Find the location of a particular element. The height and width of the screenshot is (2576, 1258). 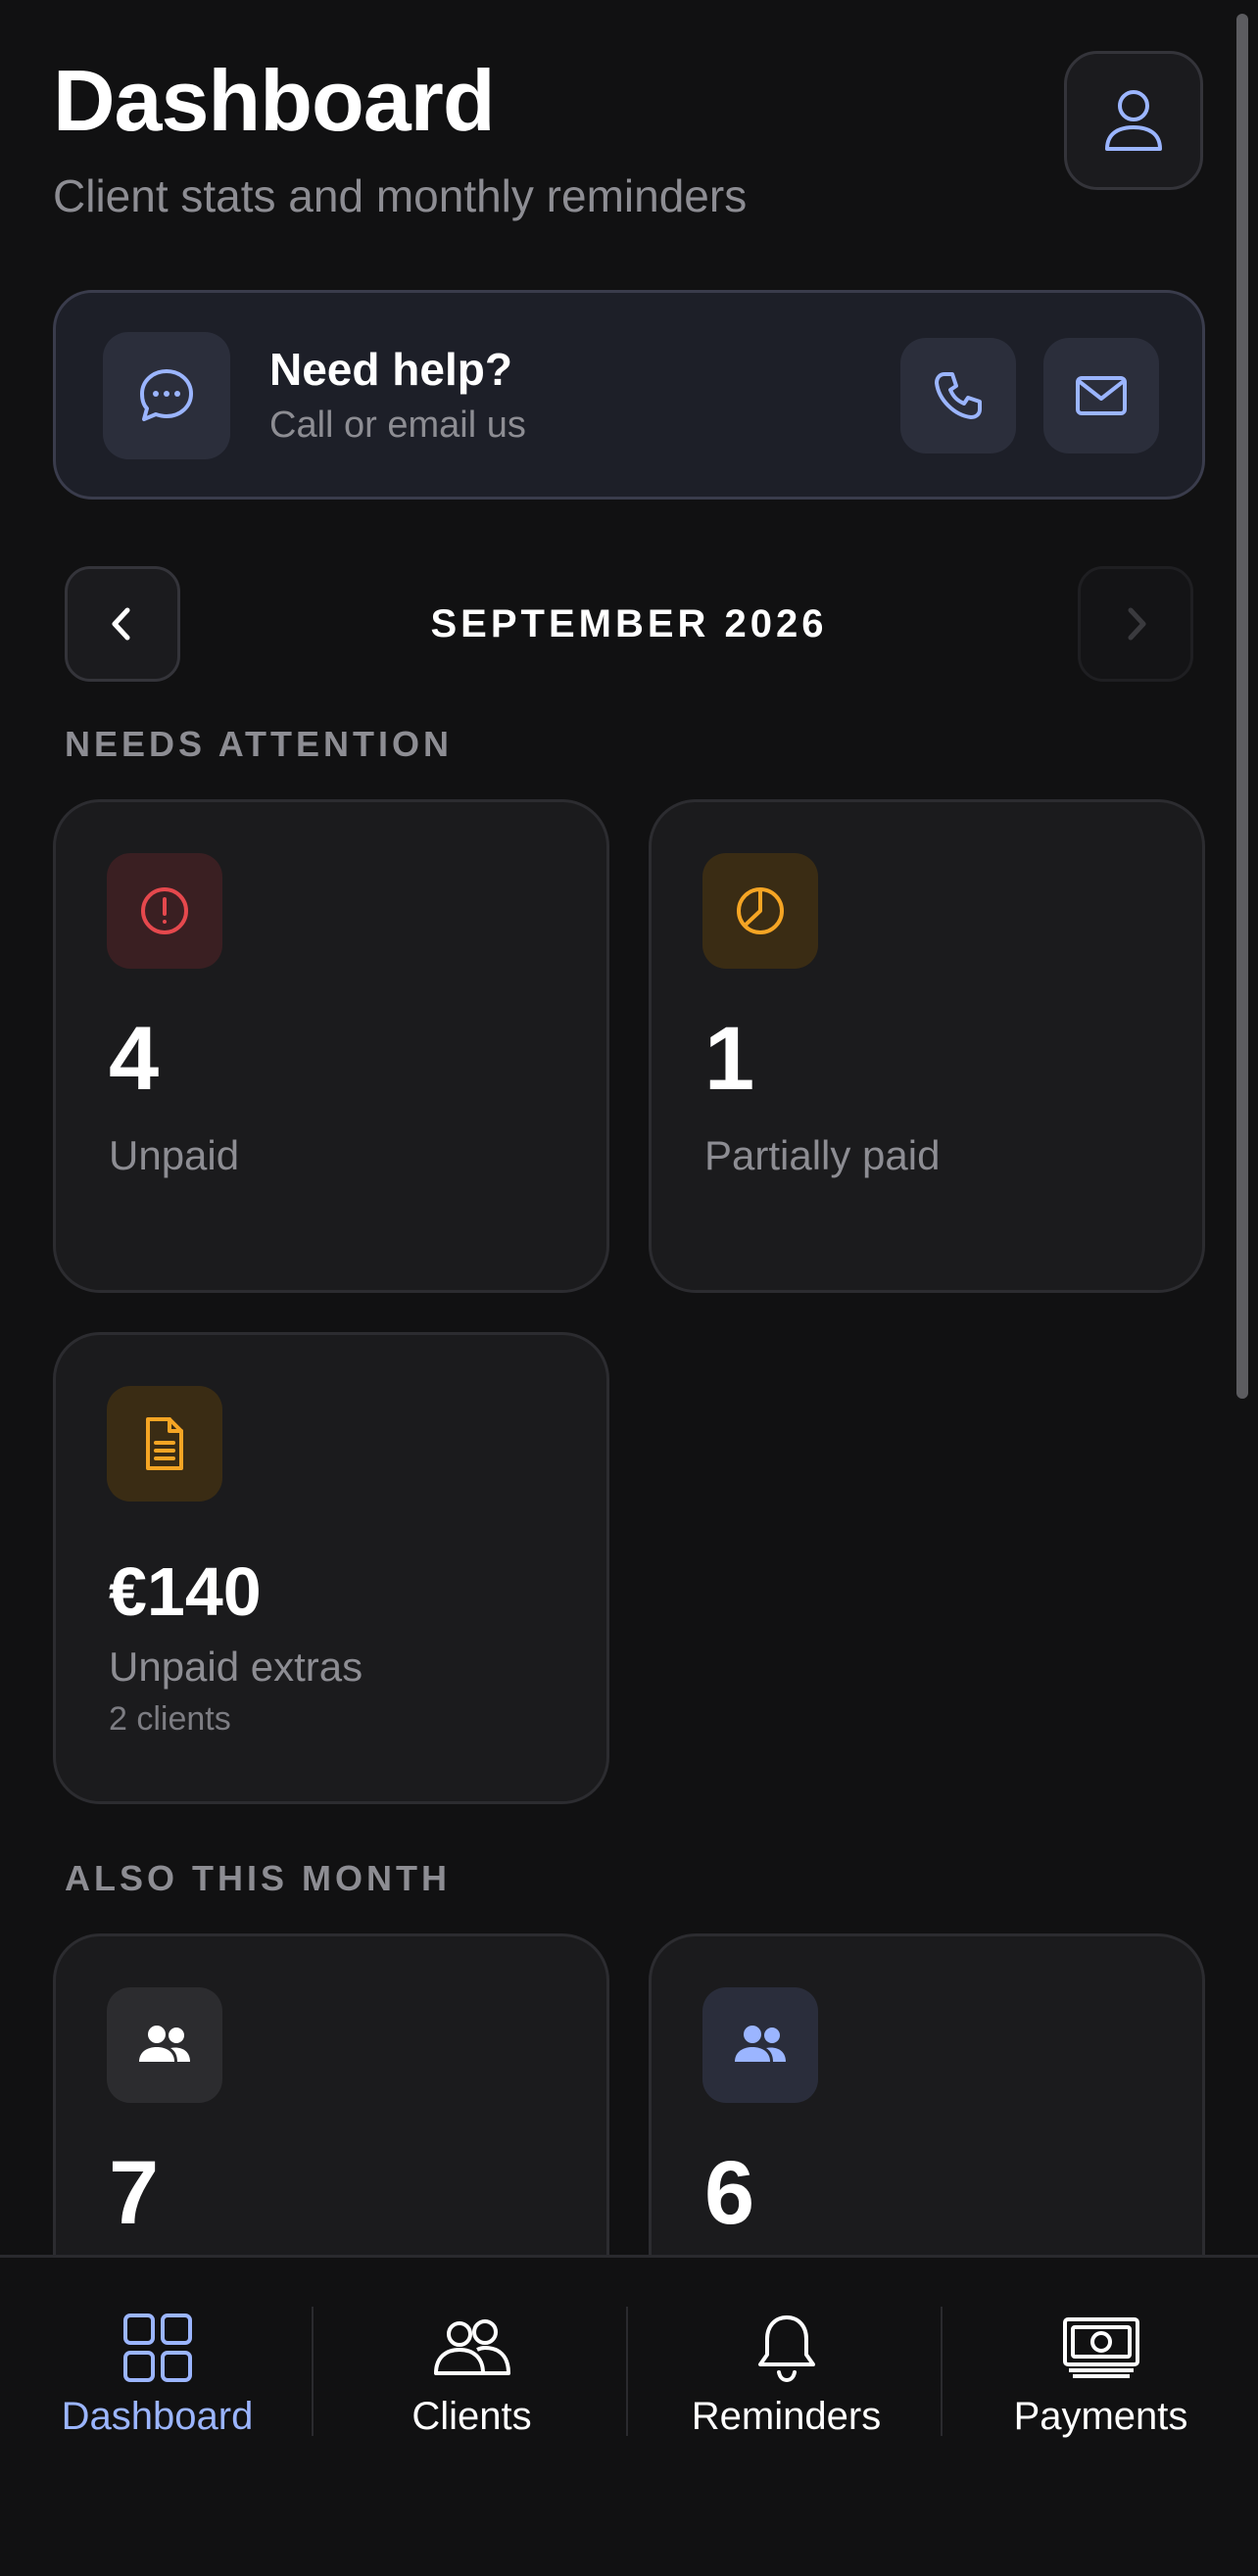

bell-icon is located at coordinates (786, 2349).